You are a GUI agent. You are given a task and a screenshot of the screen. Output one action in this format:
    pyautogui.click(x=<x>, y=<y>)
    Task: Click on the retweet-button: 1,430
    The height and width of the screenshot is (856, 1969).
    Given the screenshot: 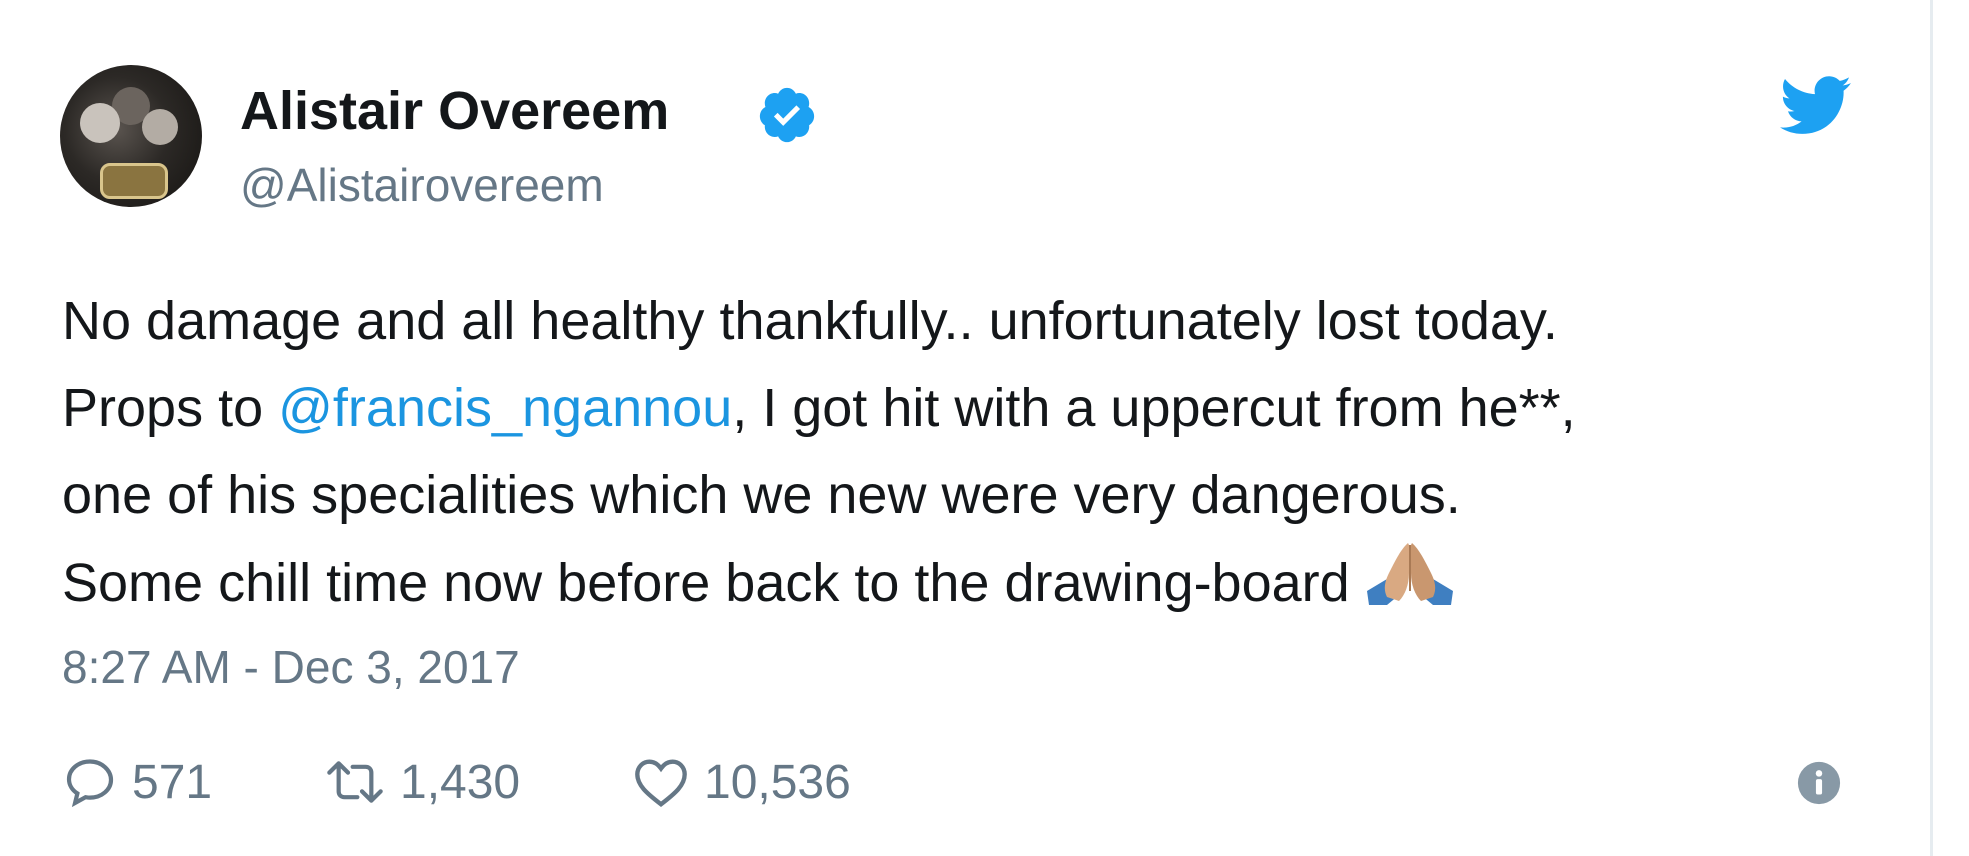 What is the action you would take?
    pyautogui.click(x=422, y=782)
    